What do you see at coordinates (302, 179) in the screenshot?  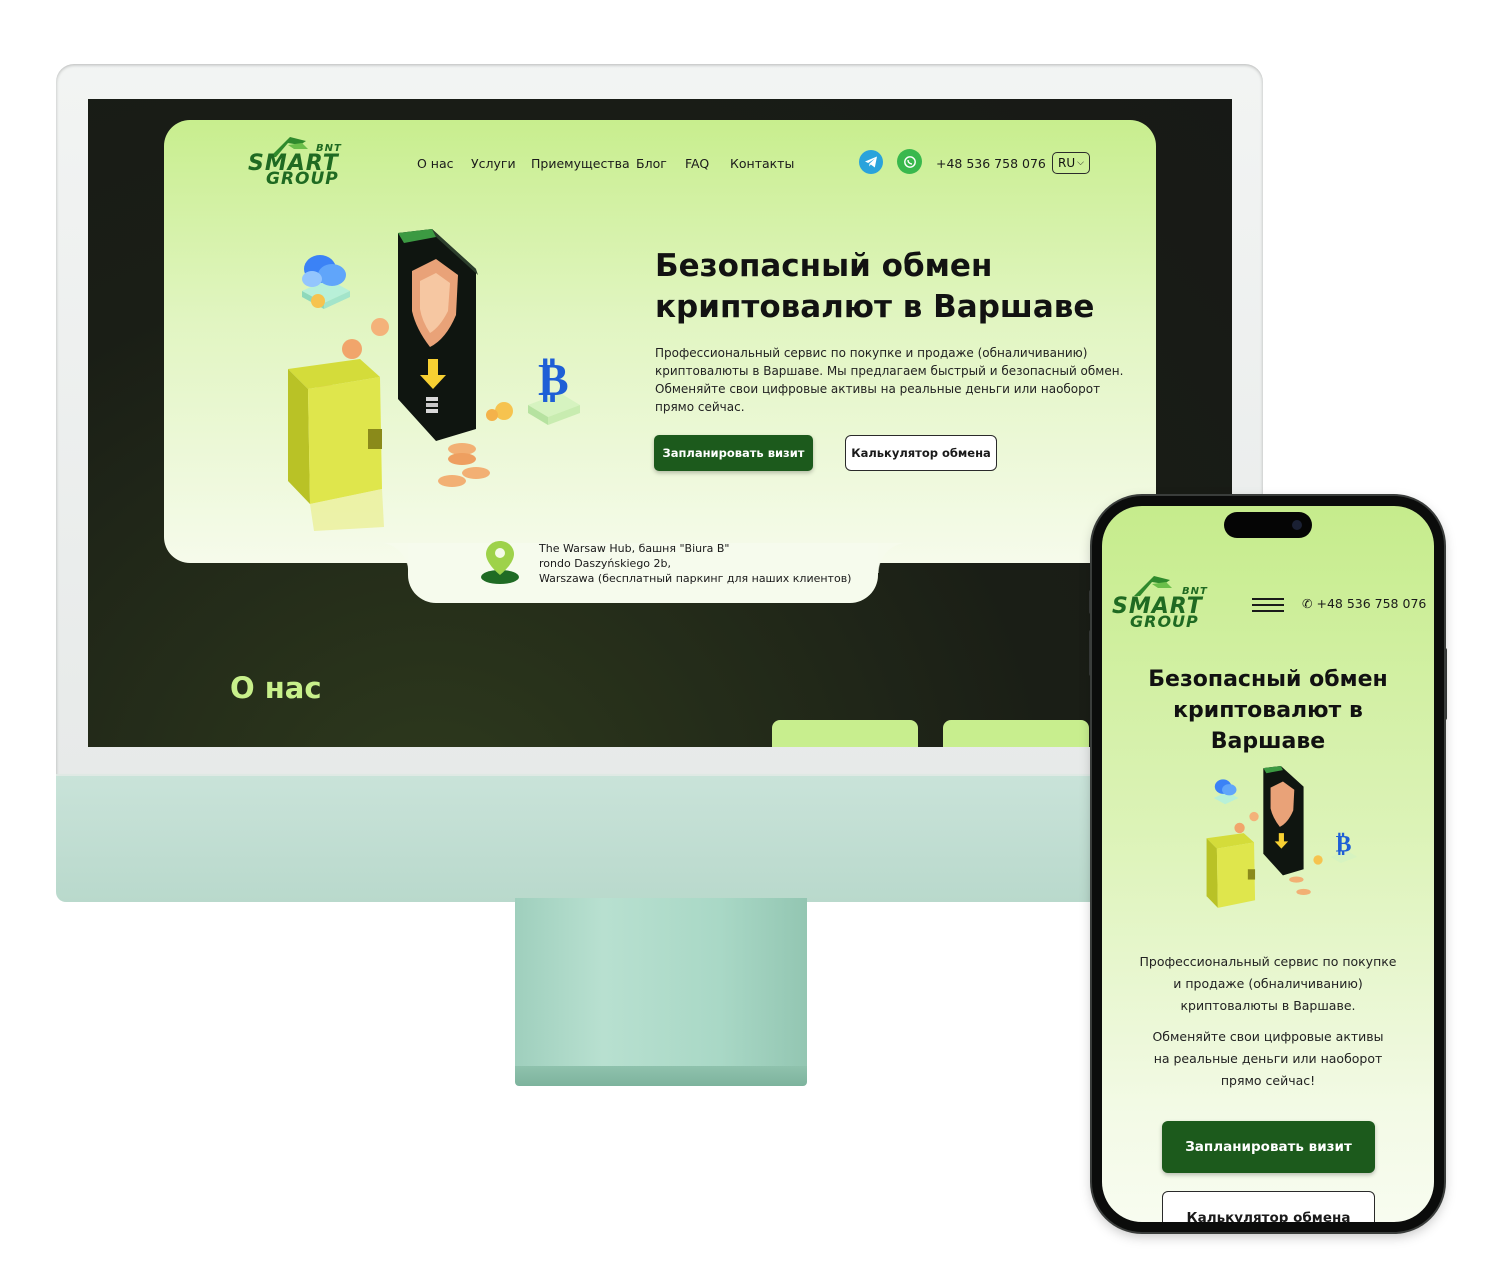 I see `logo-sub-text: GROUP` at bounding box center [302, 179].